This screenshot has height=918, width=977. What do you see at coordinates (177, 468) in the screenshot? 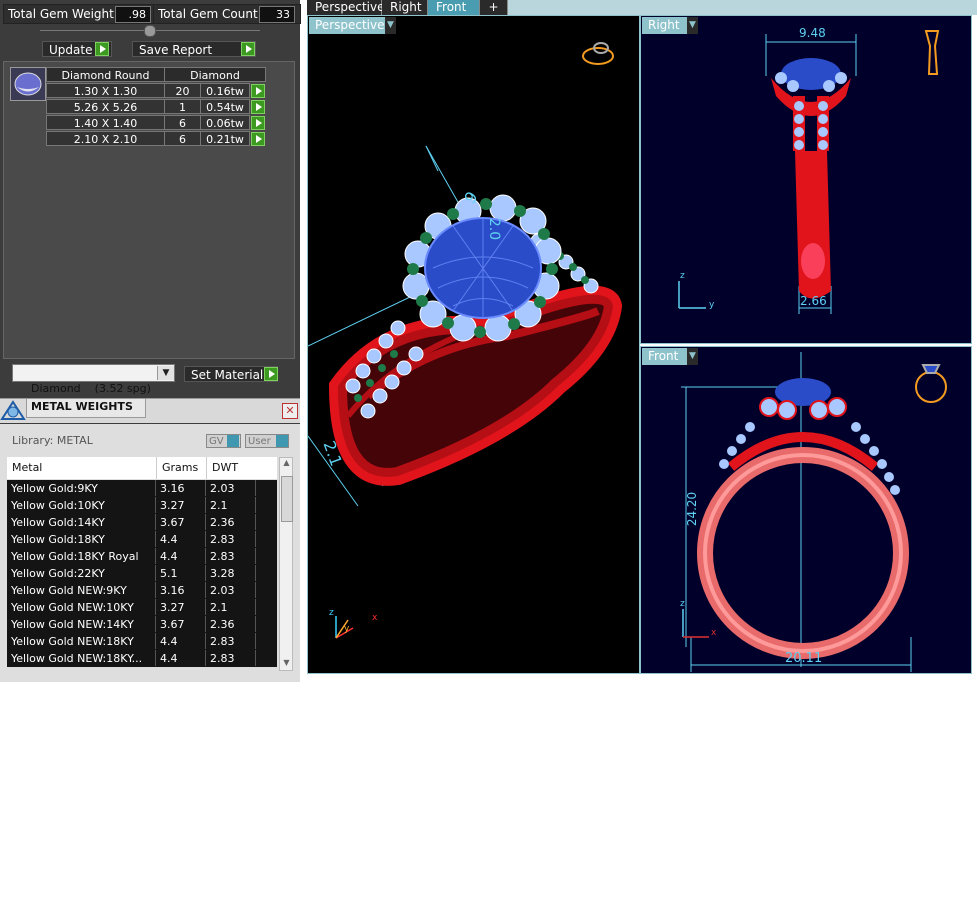
I see `col-grams: Grams` at bounding box center [177, 468].